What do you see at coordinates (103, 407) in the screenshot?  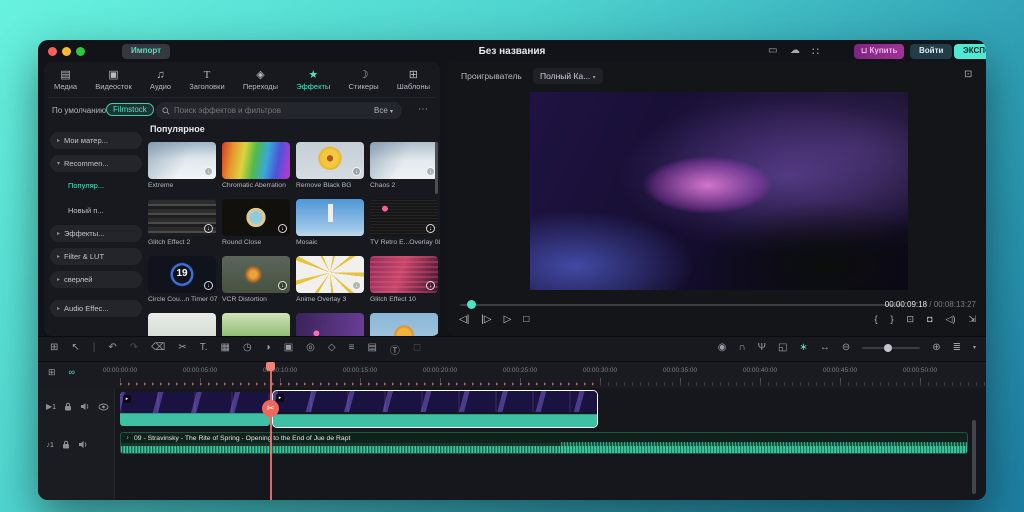 I see `eye-icon` at bounding box center [103, 407].